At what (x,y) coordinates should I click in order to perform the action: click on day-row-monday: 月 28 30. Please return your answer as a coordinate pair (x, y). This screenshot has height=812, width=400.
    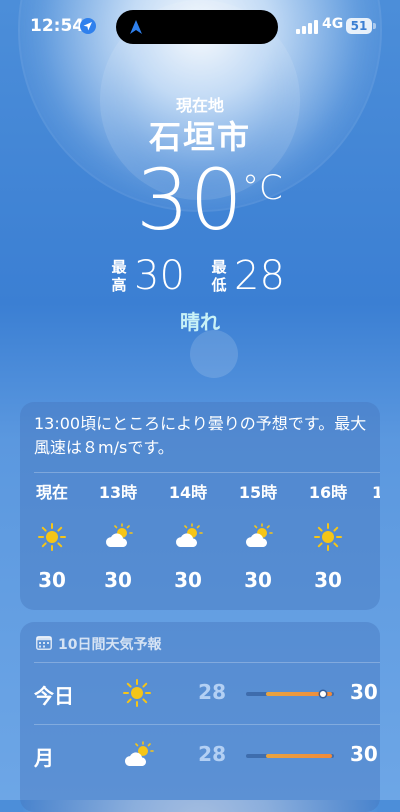
    Looking at the image, I should click on (200, 756).